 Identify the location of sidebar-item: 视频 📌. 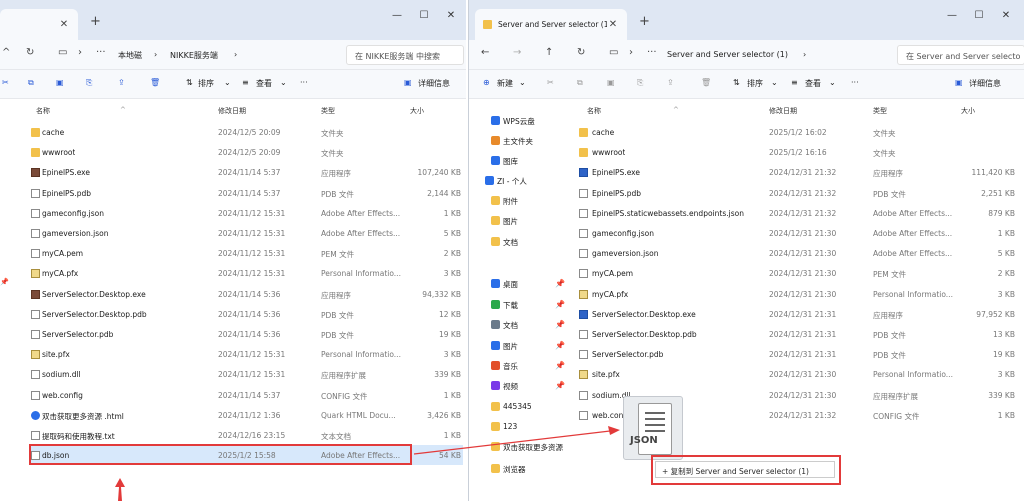
(519, 385).